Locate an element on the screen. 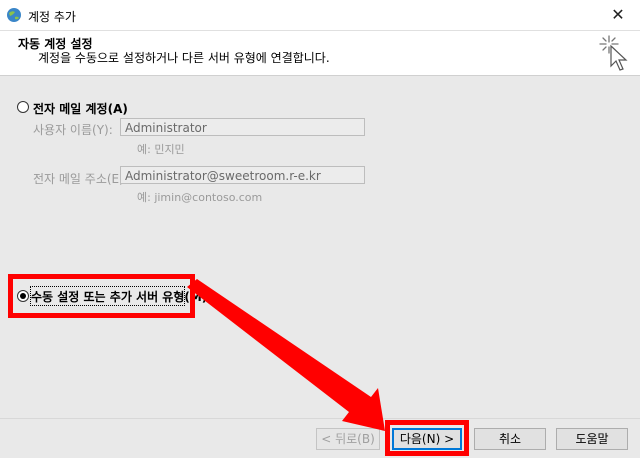 Image resolution: width=640 pixels, height=458 pixels. red-arrow-icon is located at coordinates (286, 355).